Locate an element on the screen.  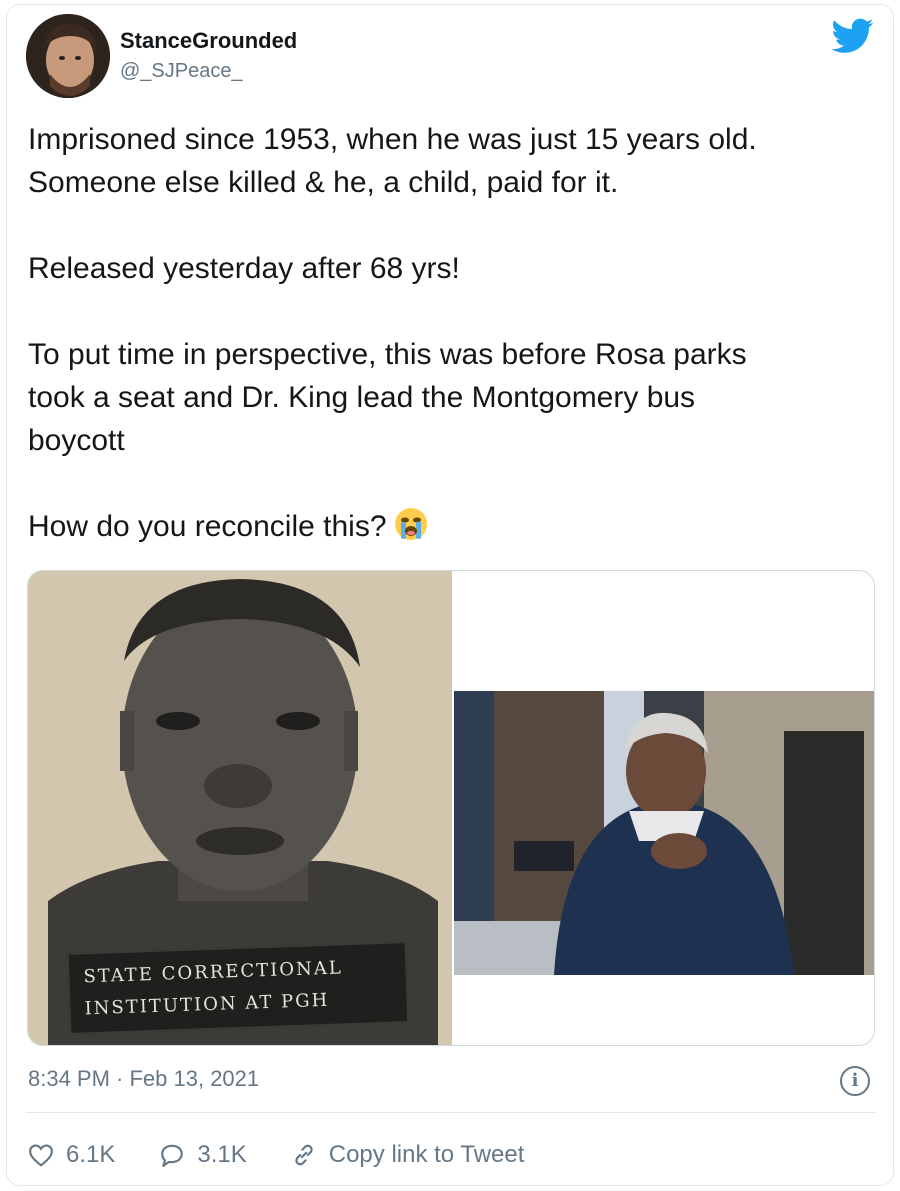
release-photo is located at coordinates (664, 833).